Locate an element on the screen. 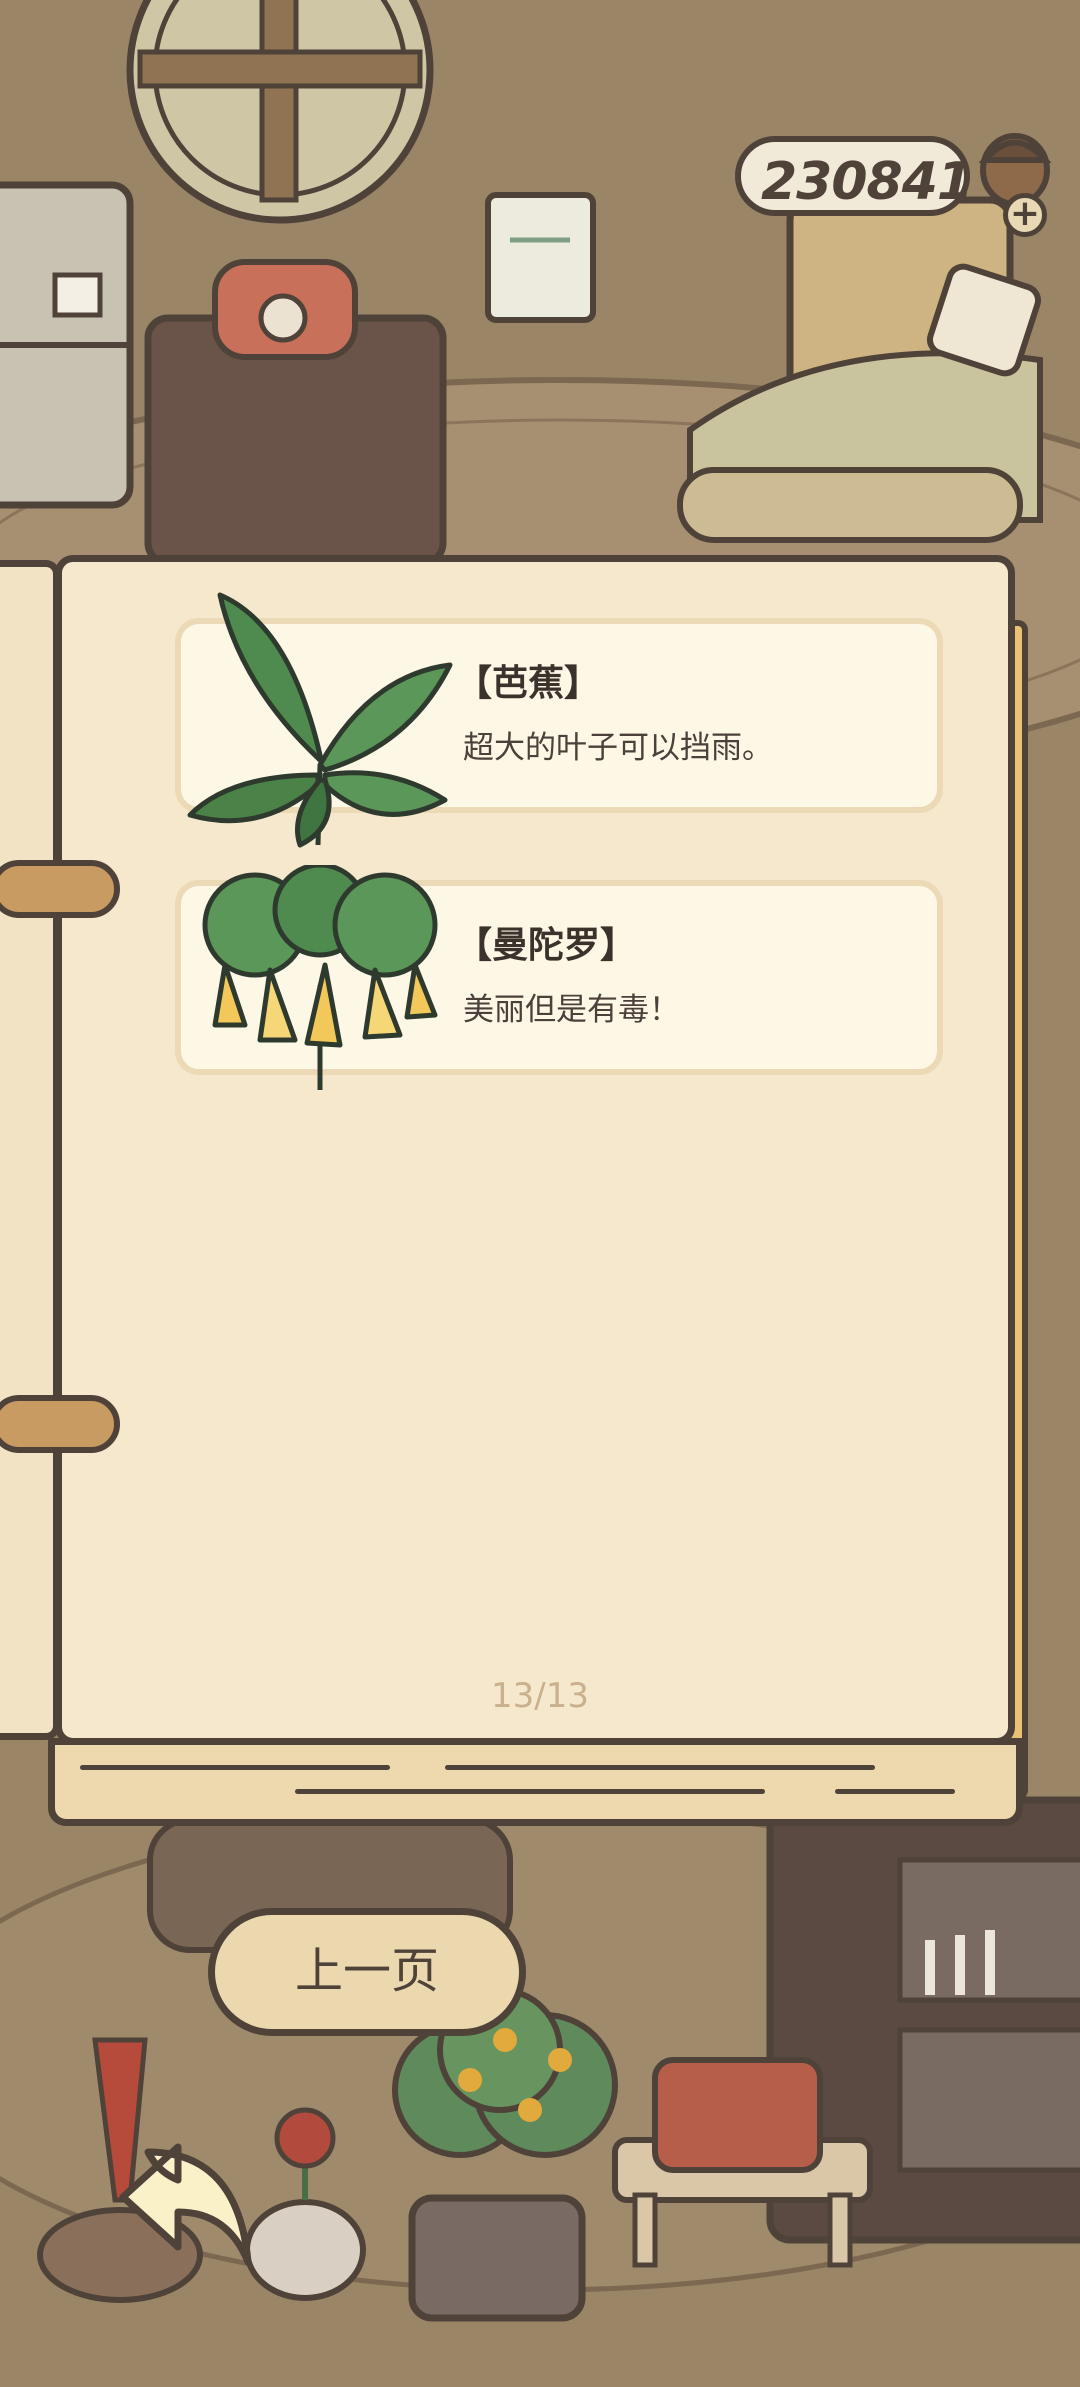 Image resolution: width=1080 pixels, height=2387 pixels. banana-plant-icon is located at coordinates (320, 720).